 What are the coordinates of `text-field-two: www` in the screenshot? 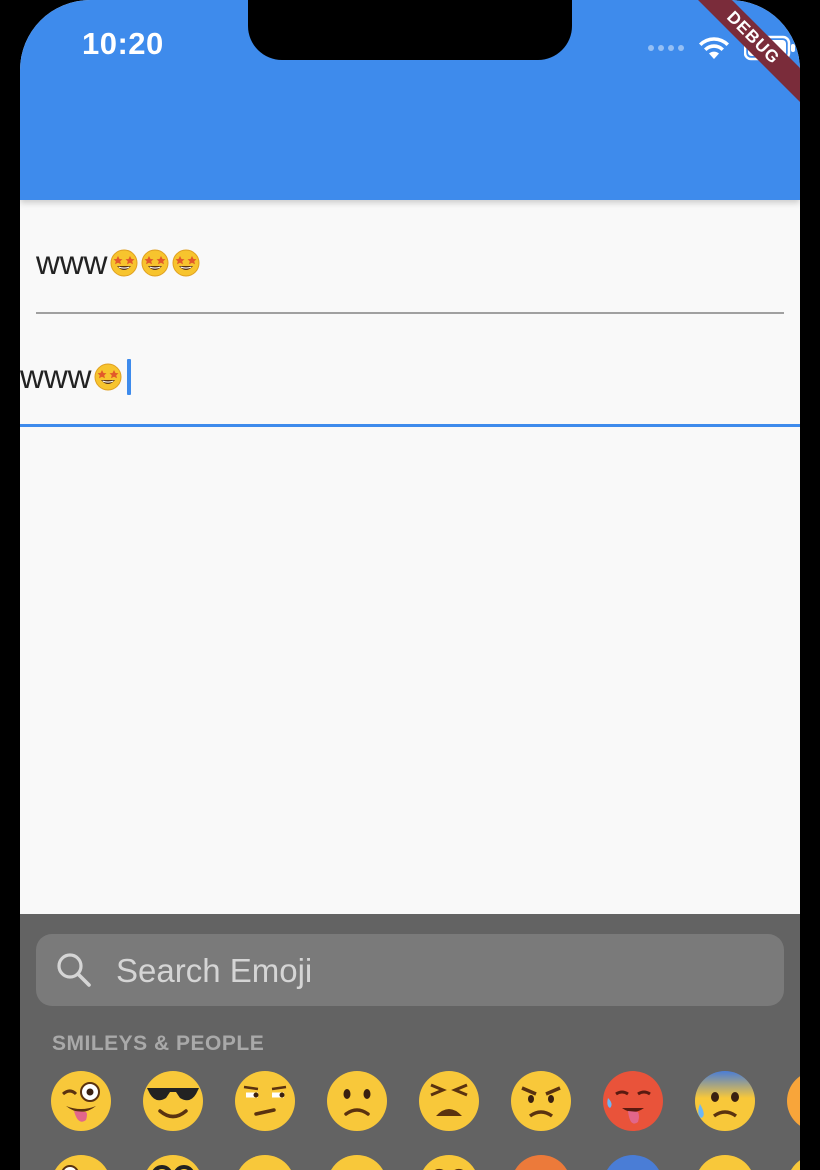 It's located at (410, 388).